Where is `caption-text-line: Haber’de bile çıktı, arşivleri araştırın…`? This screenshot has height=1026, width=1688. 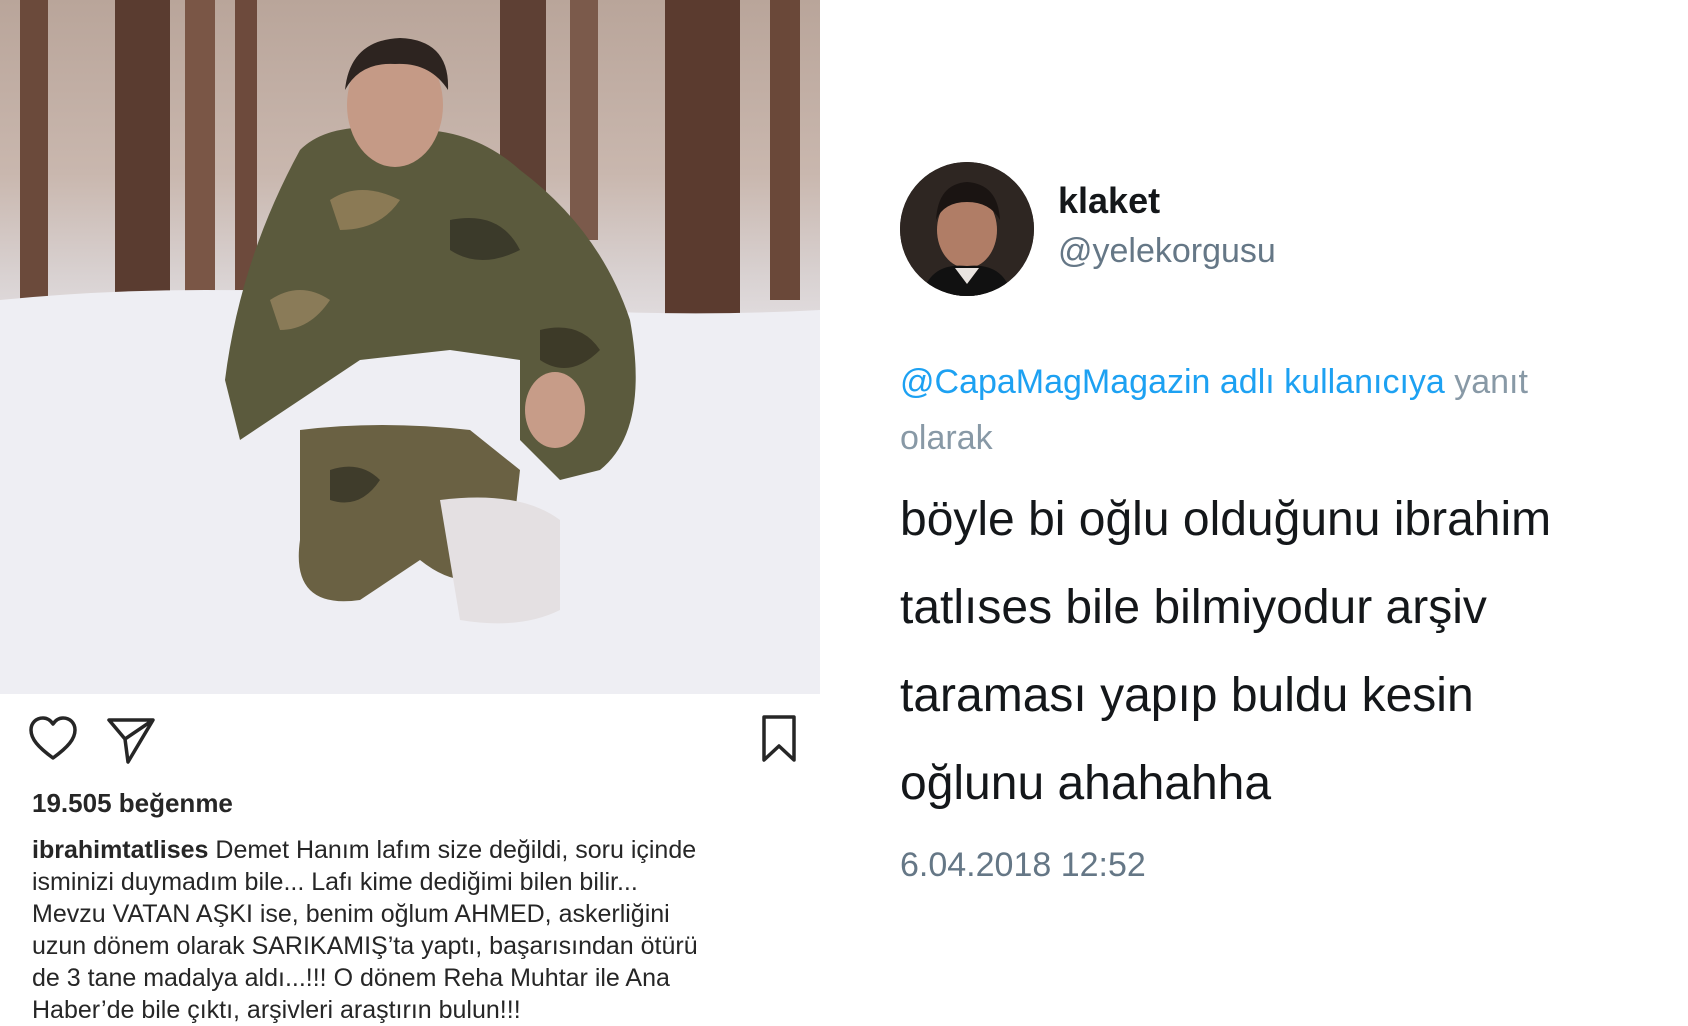 caption-text-line: Haber’de bile çıktı, arşivleri araştırın… is located at coordinates (276, 1010).